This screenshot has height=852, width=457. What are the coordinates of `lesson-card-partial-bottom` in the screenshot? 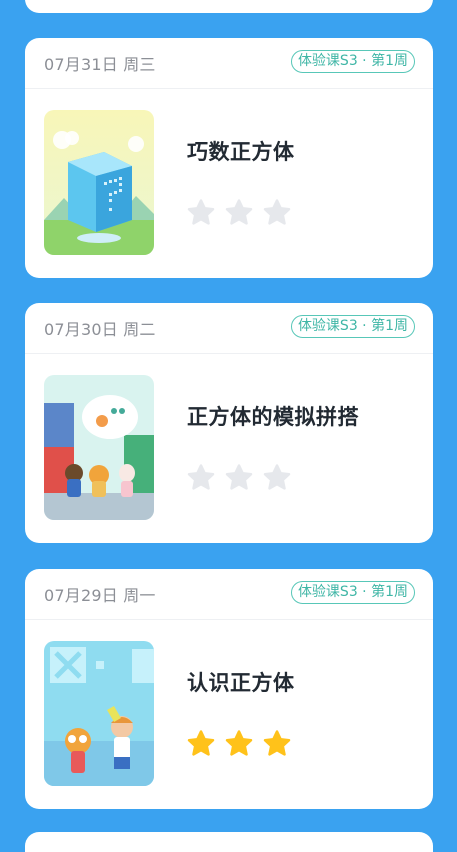 It's located at (229, 842).